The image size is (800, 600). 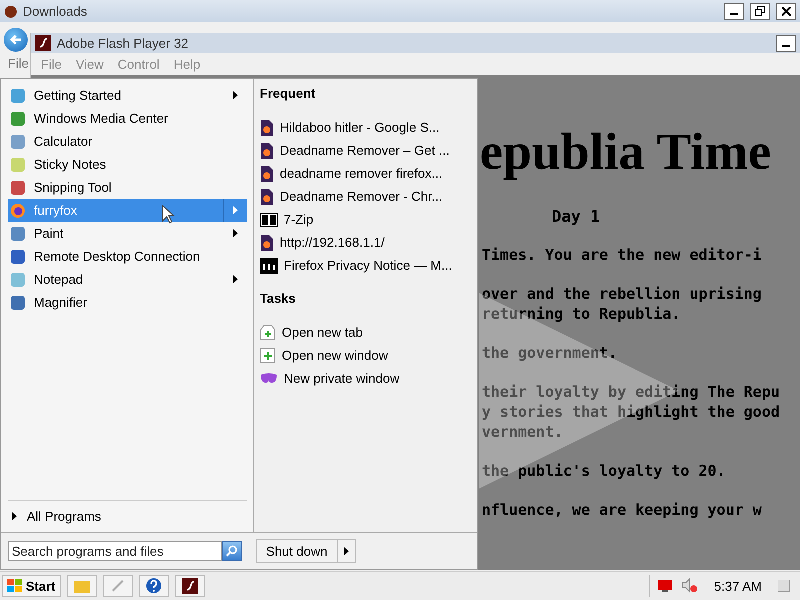 I want to click on jump-list-item: 7-Zip, so click(x=365, y=219).